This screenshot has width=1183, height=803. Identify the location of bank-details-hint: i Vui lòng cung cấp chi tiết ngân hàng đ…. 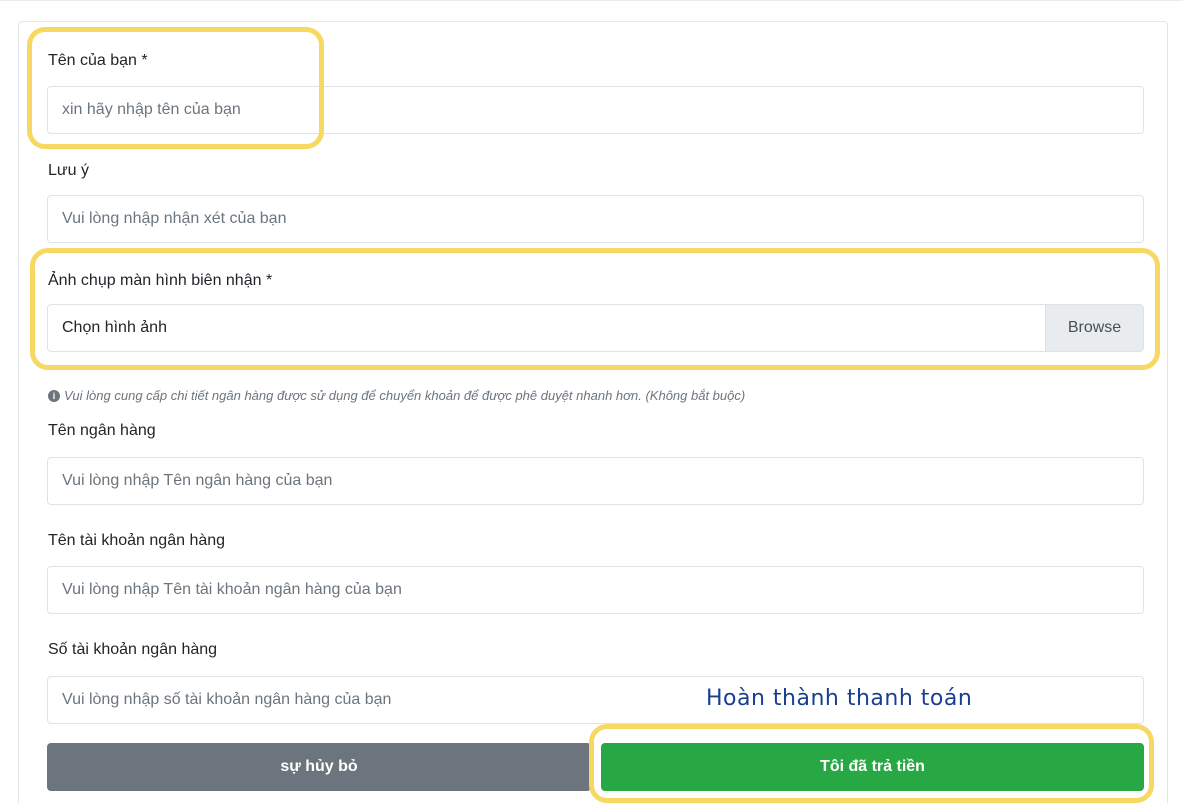
(396, 395).